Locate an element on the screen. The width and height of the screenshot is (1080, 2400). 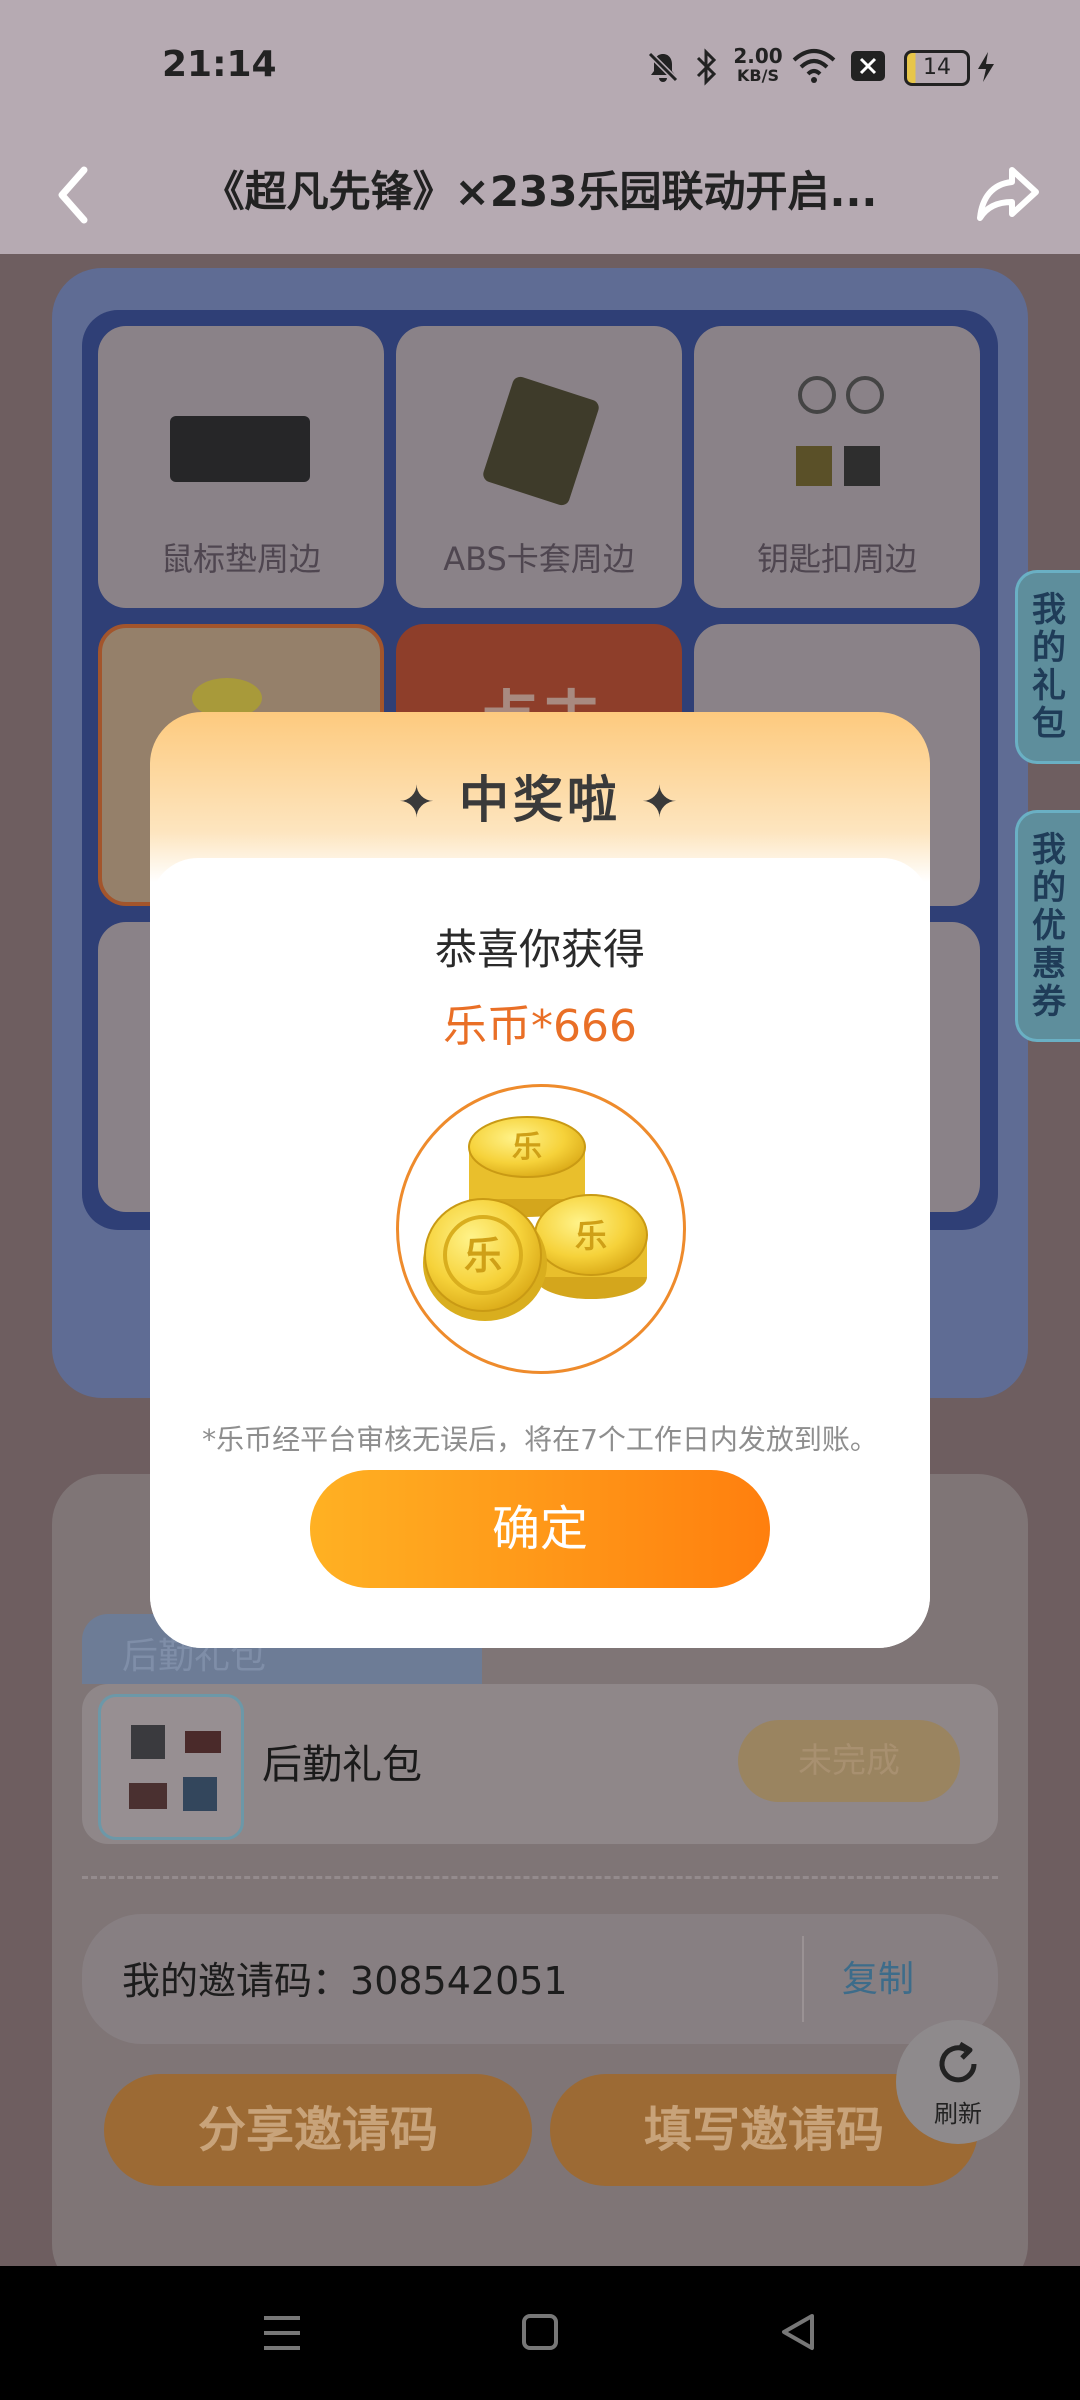
coin-stack-image: 乐 乐 乐 is located at coordinates (541, 1229).